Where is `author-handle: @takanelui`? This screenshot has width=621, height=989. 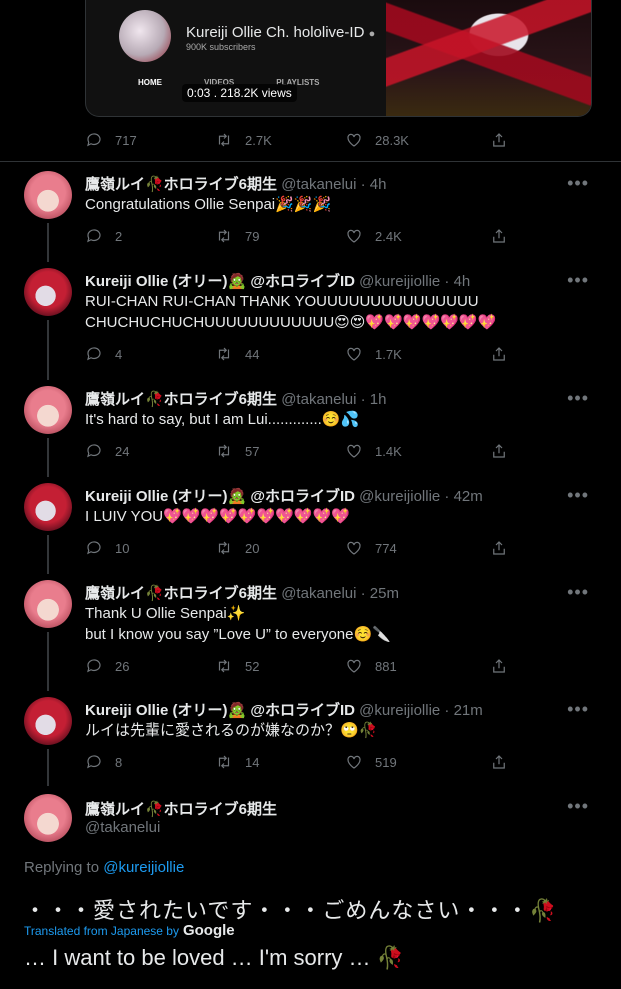
author-handle: @takanelui is located at coordinates (122, 827).